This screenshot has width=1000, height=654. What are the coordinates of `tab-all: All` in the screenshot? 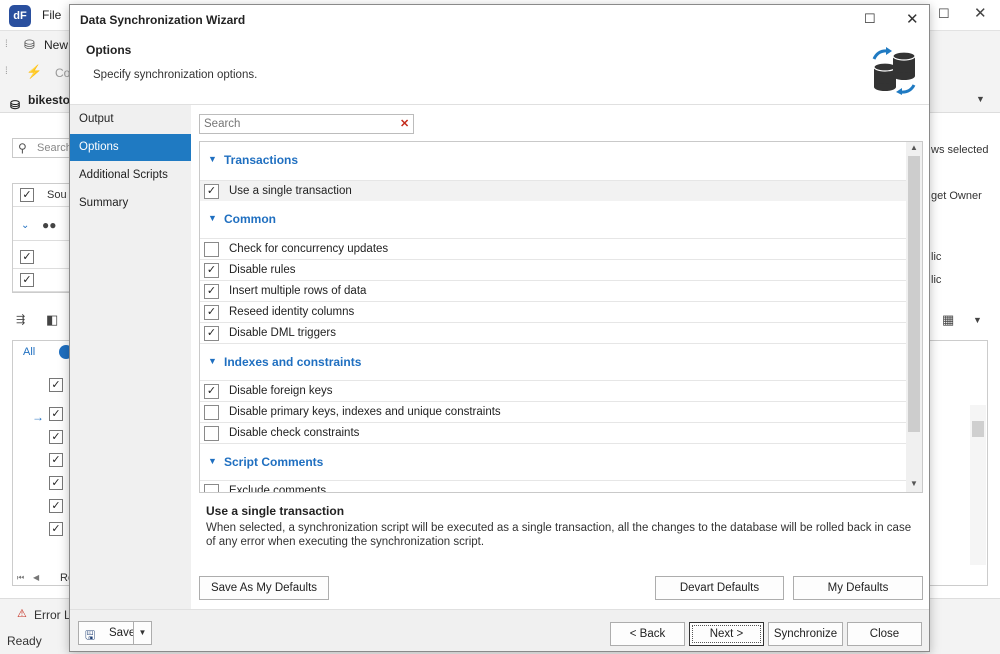 It's located at (29, 352).